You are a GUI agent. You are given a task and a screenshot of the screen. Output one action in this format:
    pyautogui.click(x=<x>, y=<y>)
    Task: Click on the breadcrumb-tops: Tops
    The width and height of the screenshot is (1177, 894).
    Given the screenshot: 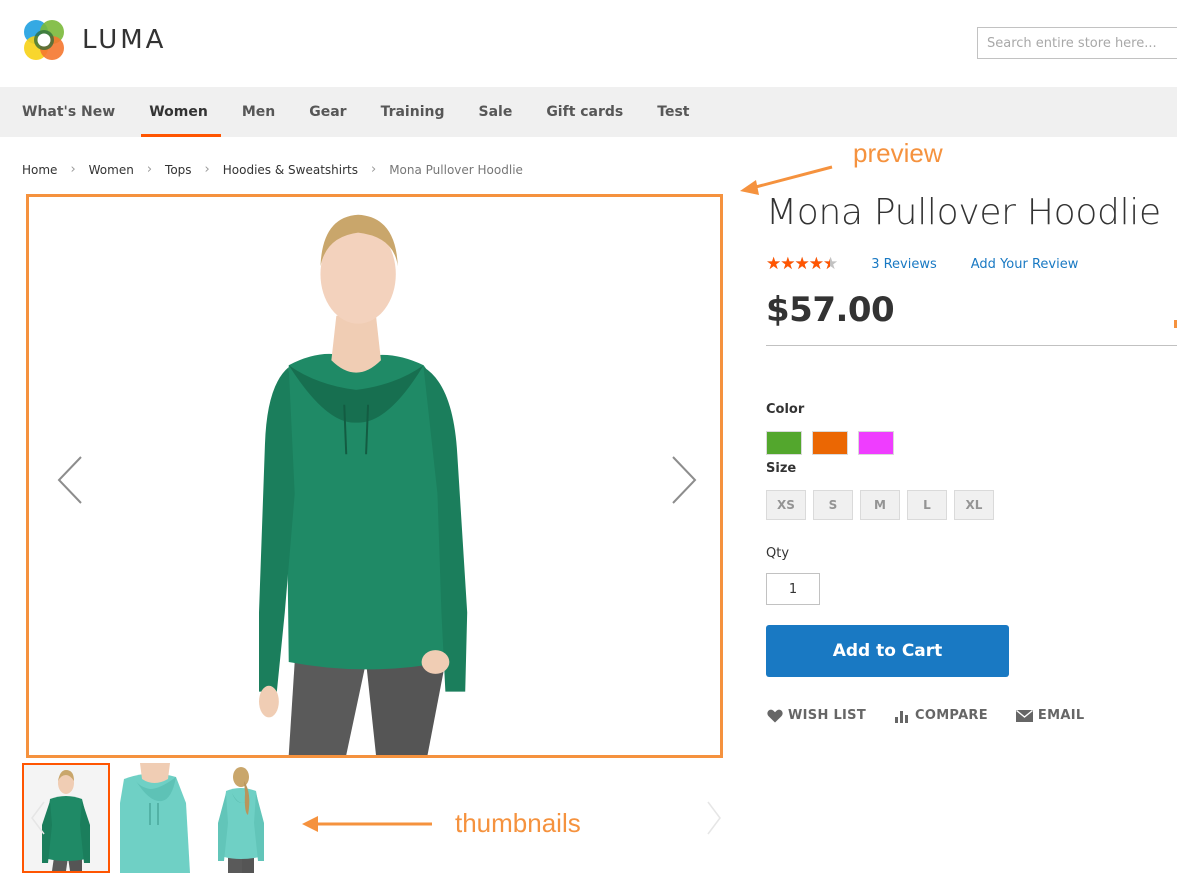 What is the action you would take?
    pyautogui.click(x=178, y=170)
    